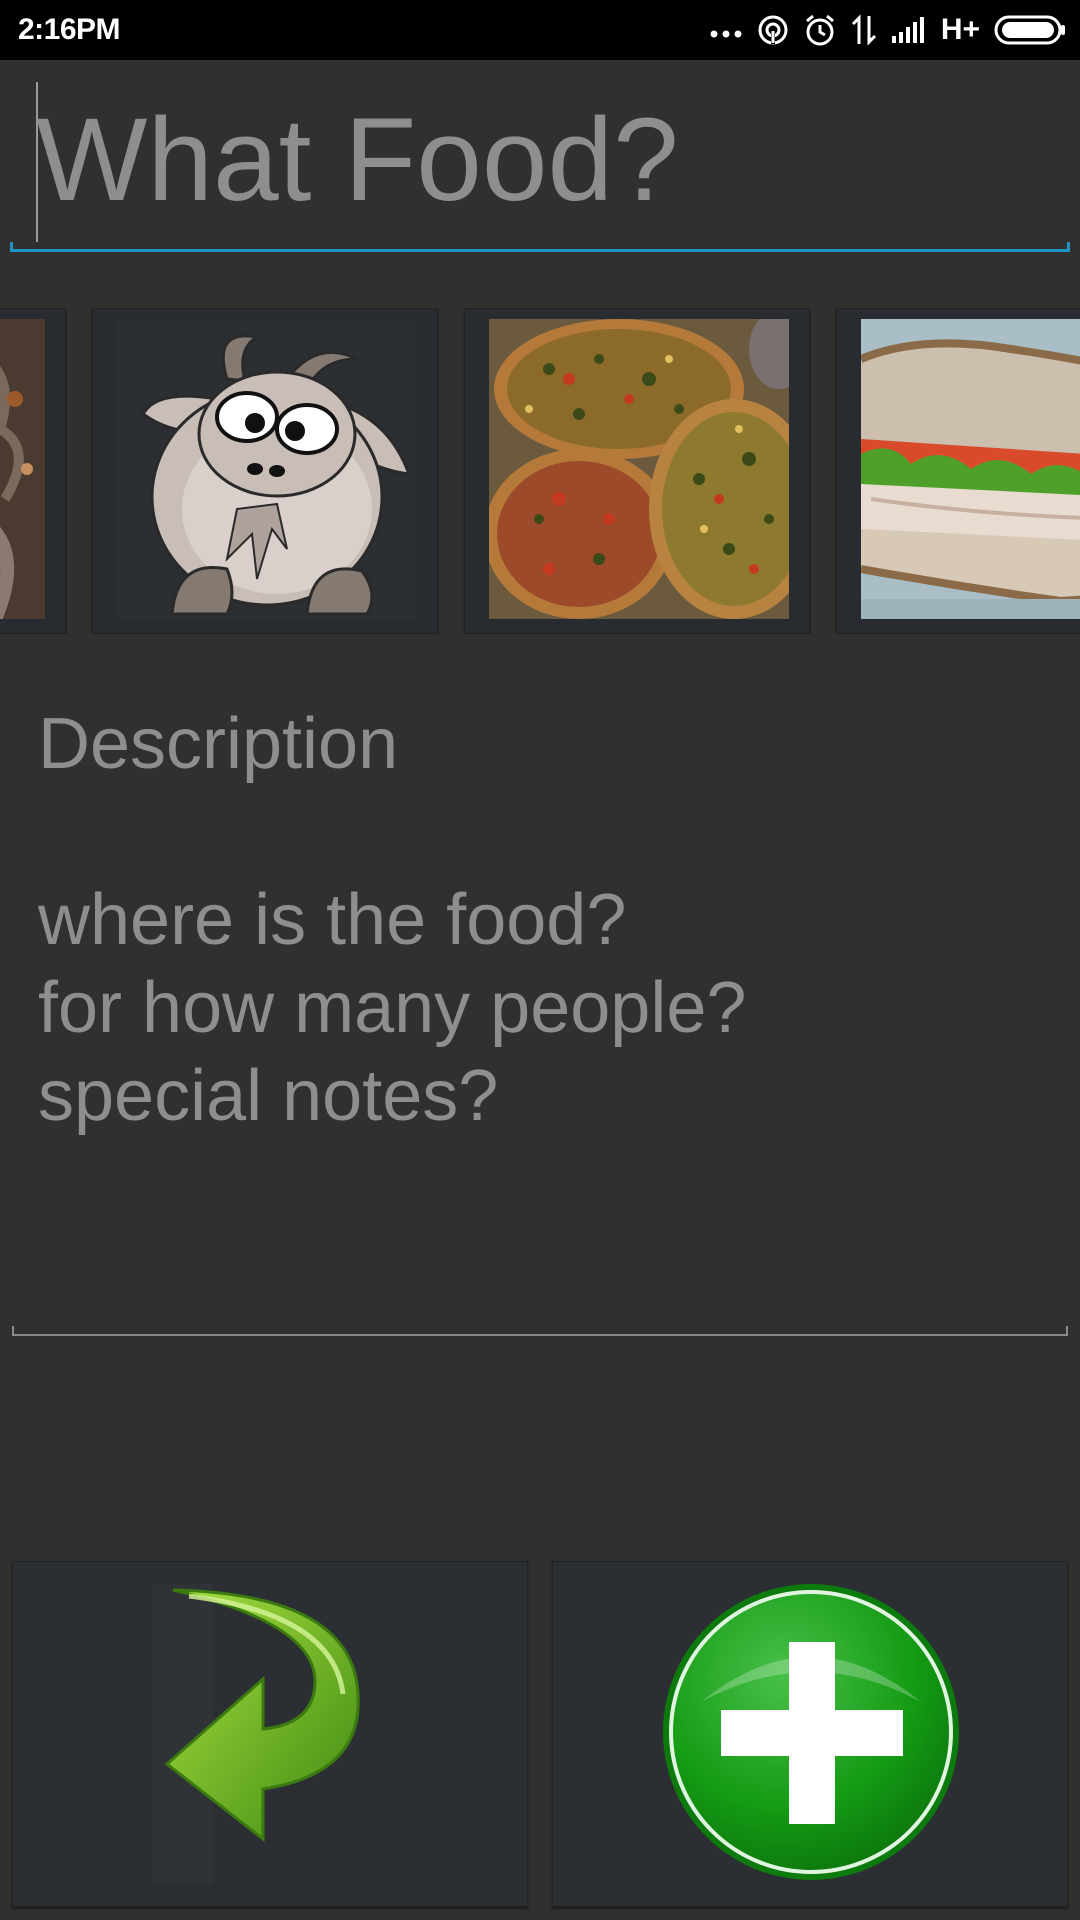  What do you see at coordinates (820, 30) in the screenshot?
I see `alarm-icon` at bounding box center [820, 30].